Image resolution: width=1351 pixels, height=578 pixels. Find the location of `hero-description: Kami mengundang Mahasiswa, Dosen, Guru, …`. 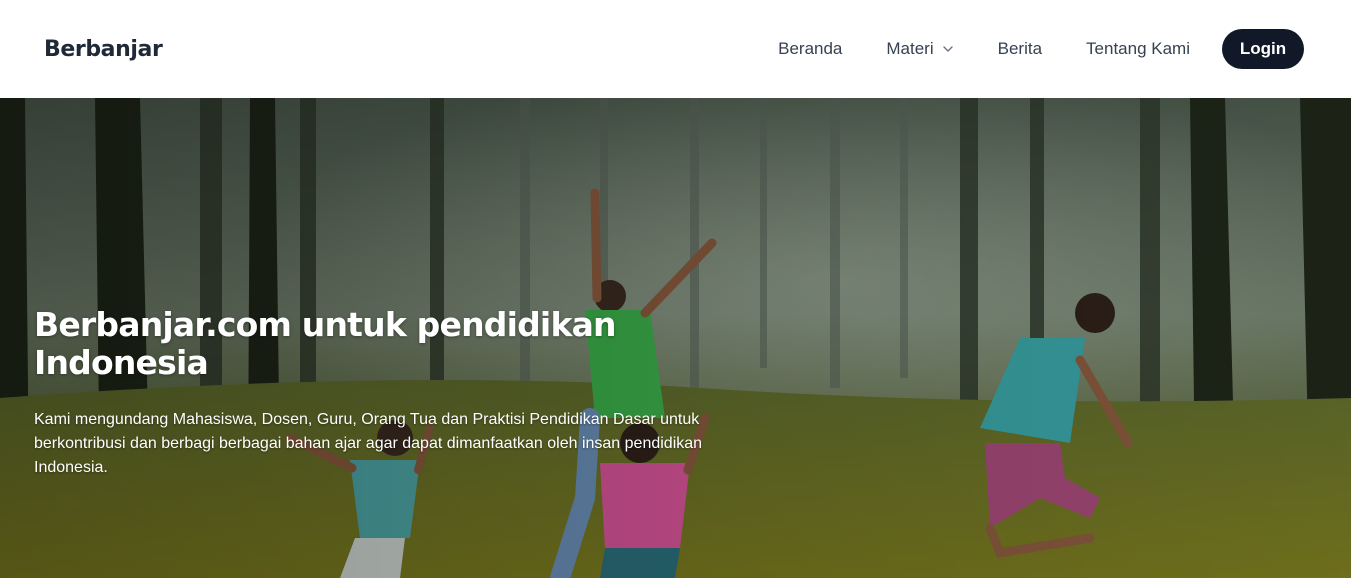

hero-description: Kami mengundang Mahasiswa, Dosen, Guru, … is located at coordinates (368, 443).